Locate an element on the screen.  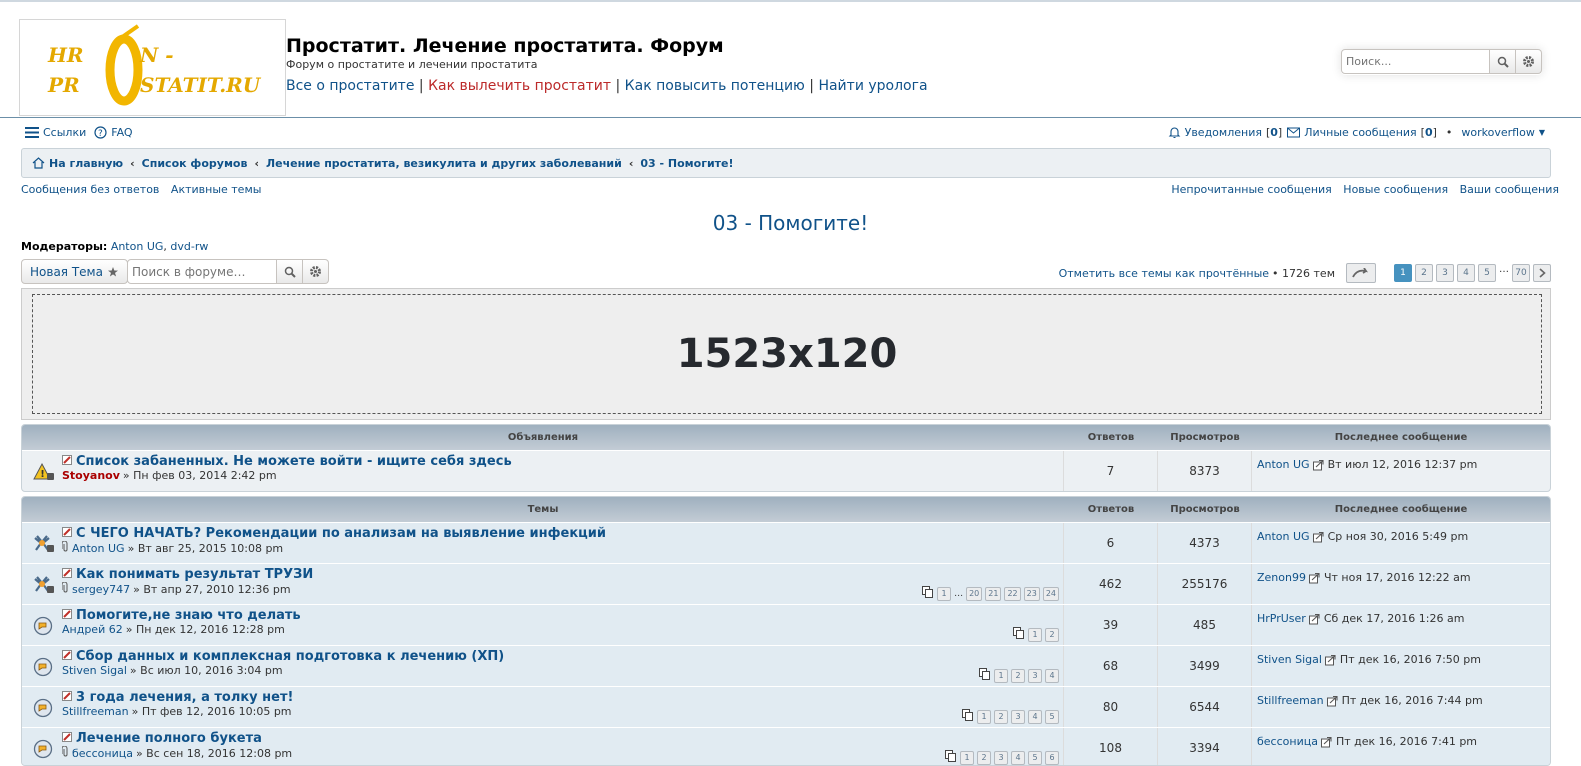
topic-author: бессоница is located at coordinates (102, 753).